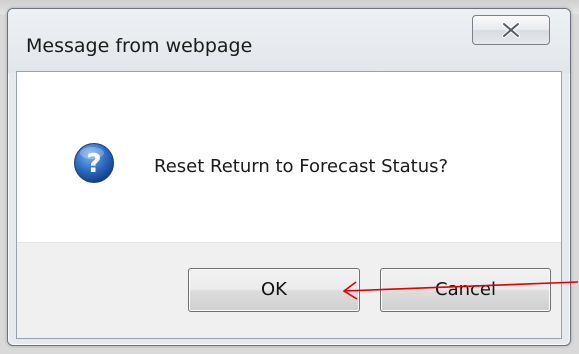 Image resolution: width=579 pixels, height=354 pixels. What do you see at coordinates (139, 46) in the screenshot?
I see `dialog-title: Message from webpage` at bounding box center [139, 46].